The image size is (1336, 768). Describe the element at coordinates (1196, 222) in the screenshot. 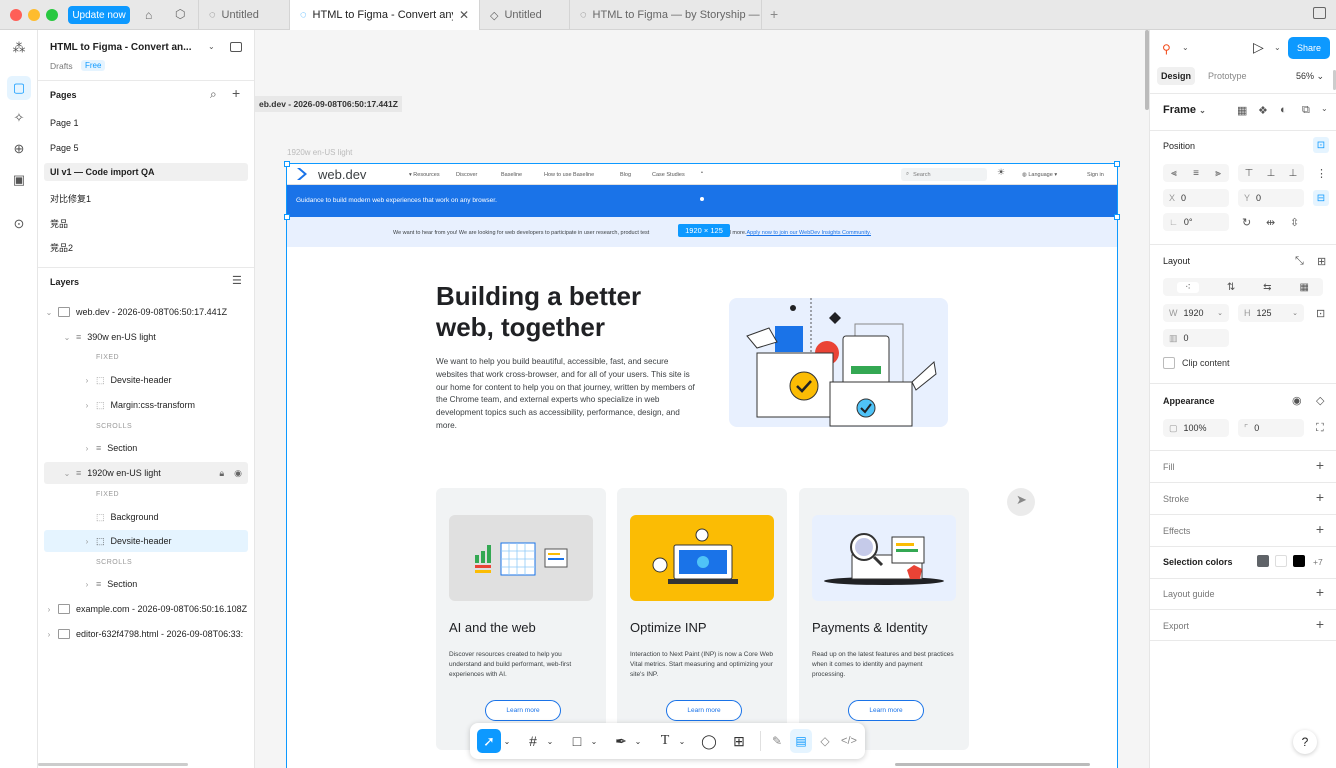

I see `rotation-field: ∟ 0°` at that location.